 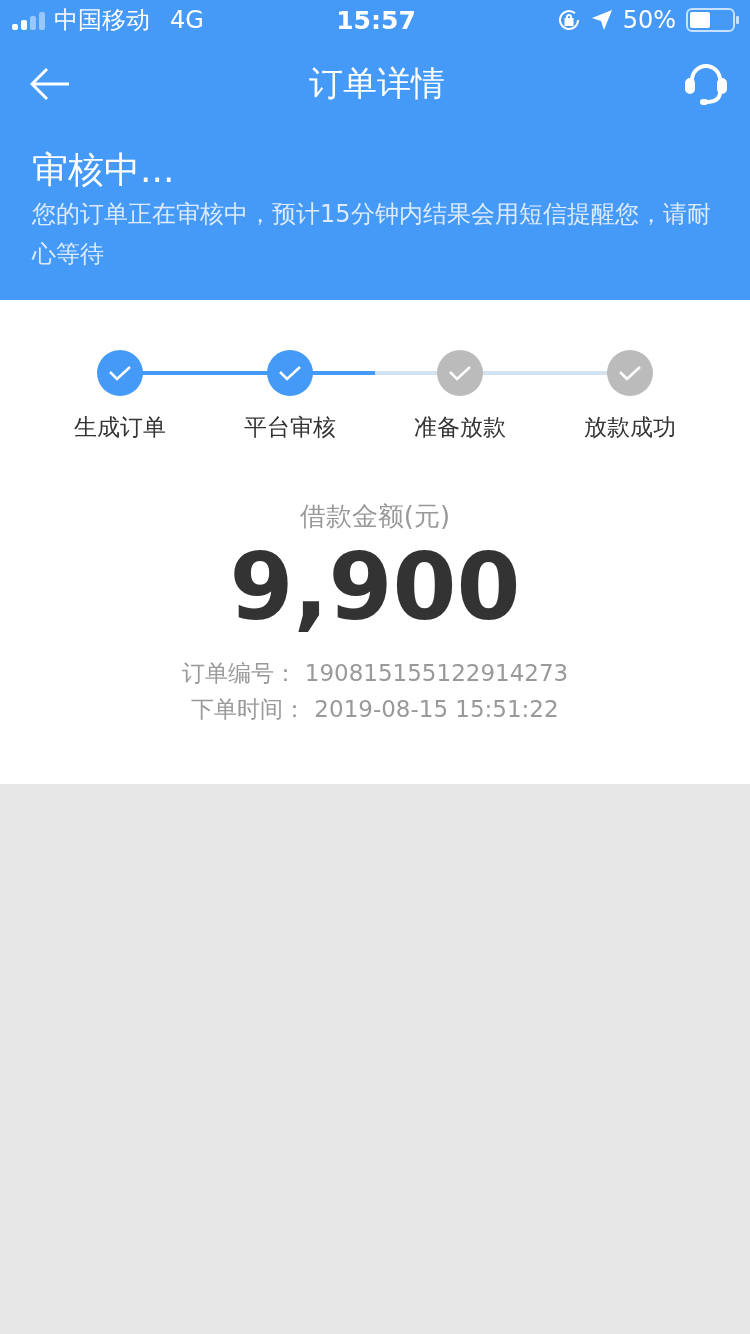 What do you see at coordinates (376, 20) in the screenshot?
I see `clock-time: 15:57` at bounding box center [376, 20].